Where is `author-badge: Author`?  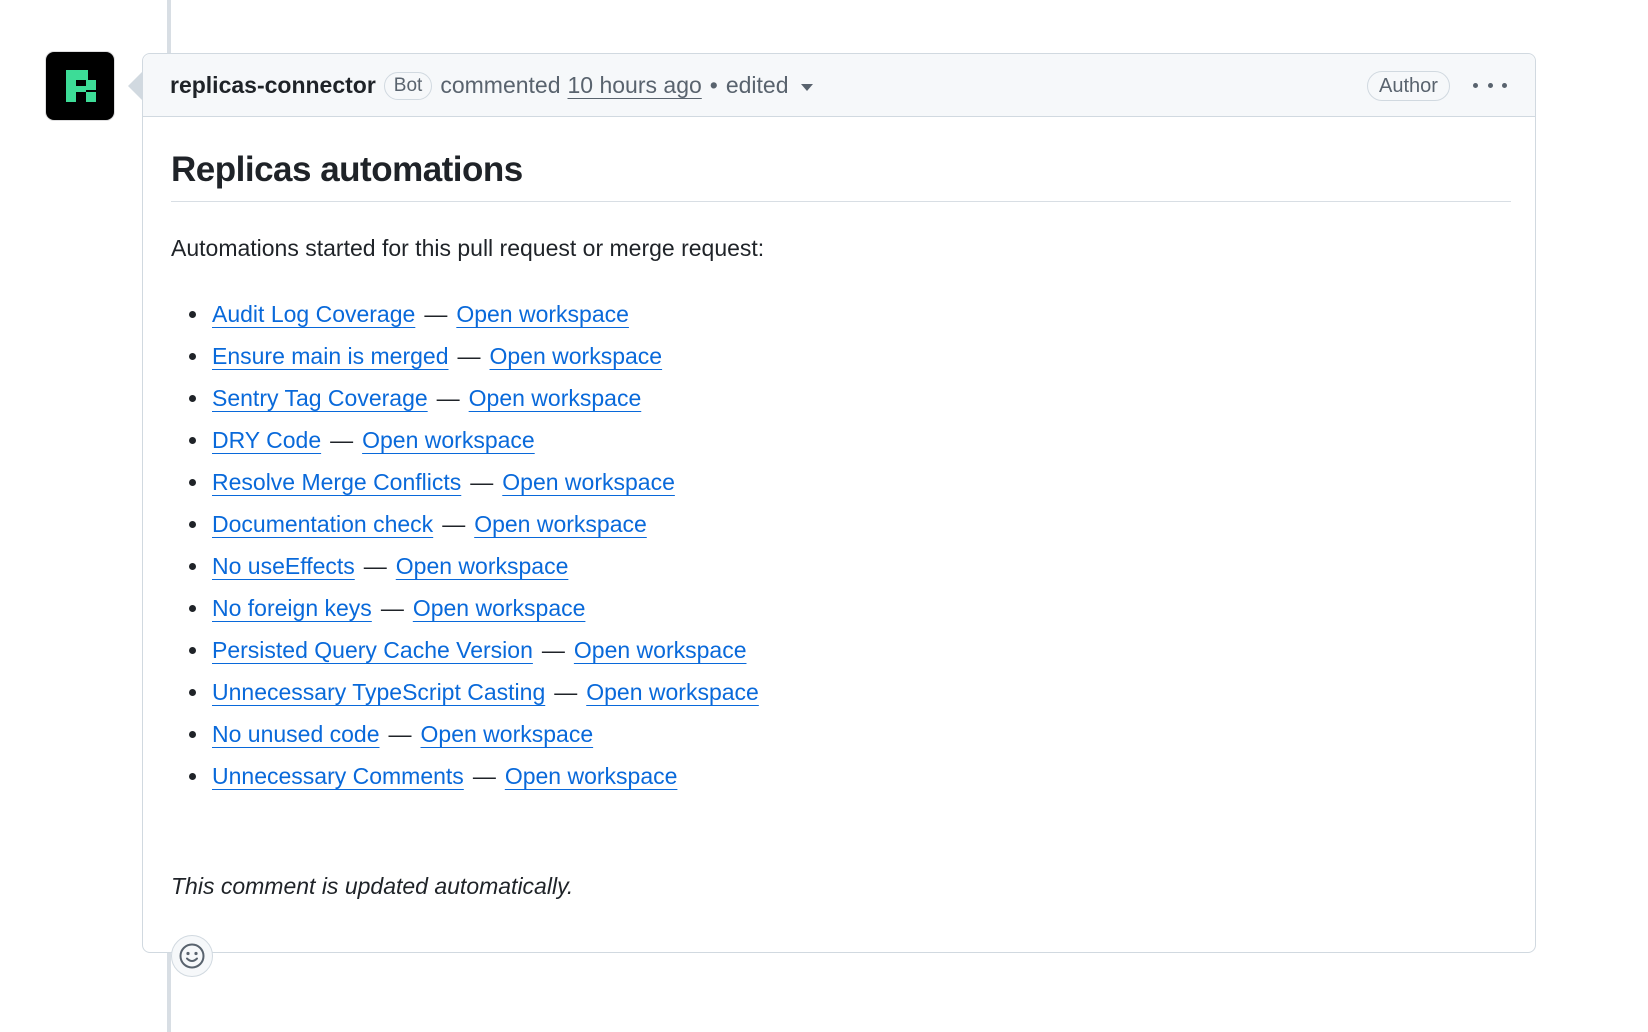
author-badge: Author is located at coordinates (1408, 86).